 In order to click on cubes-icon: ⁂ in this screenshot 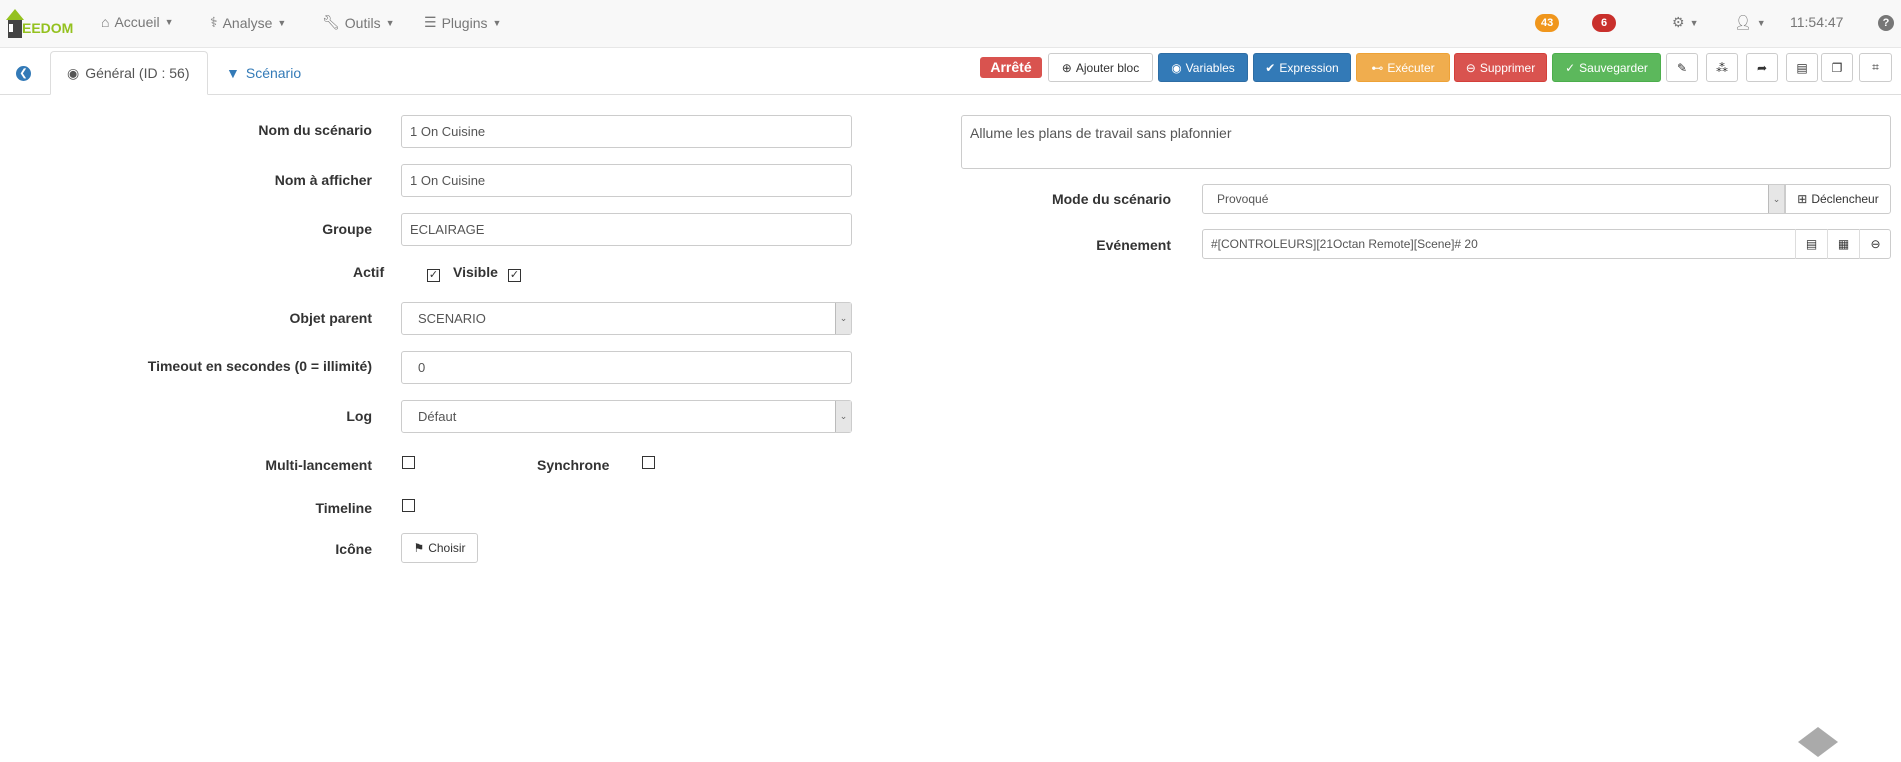, I will do `click(1722, 67)`.